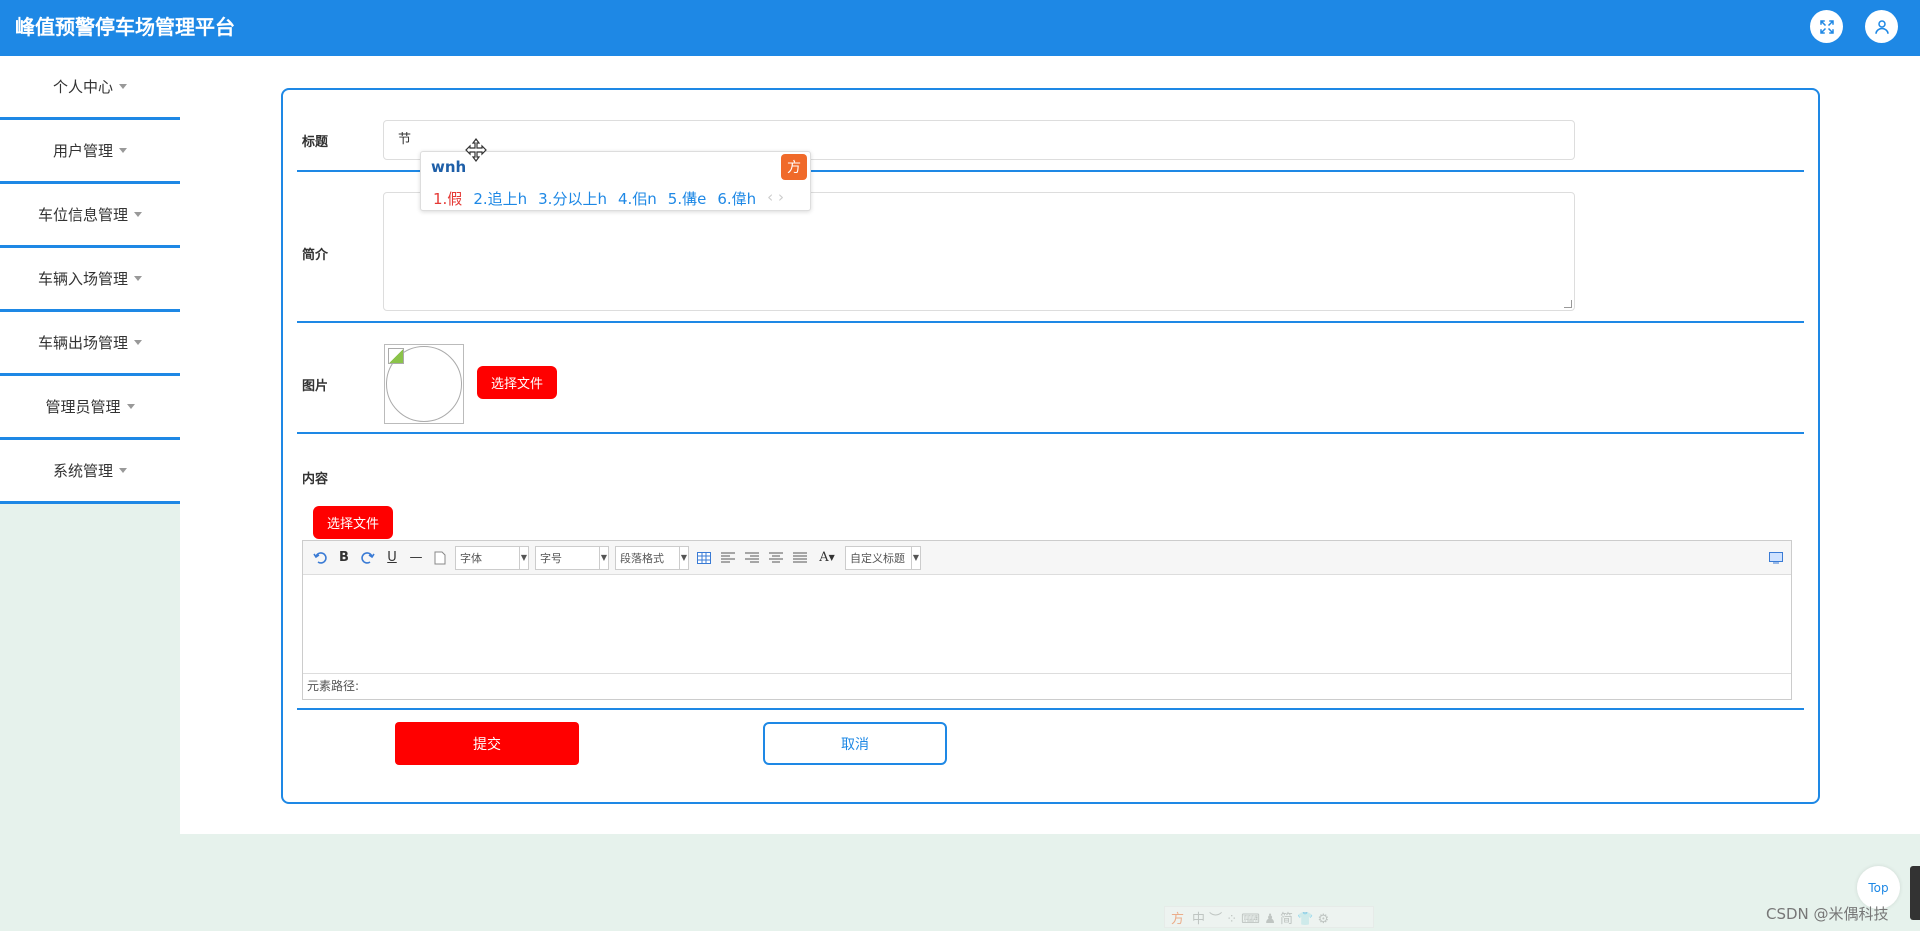 This screenshot has width=1920, height=931. Describe the element at coordinates (642, 558) in the screenshot. I see `paragraph-format-value: 段落格式` at that location.